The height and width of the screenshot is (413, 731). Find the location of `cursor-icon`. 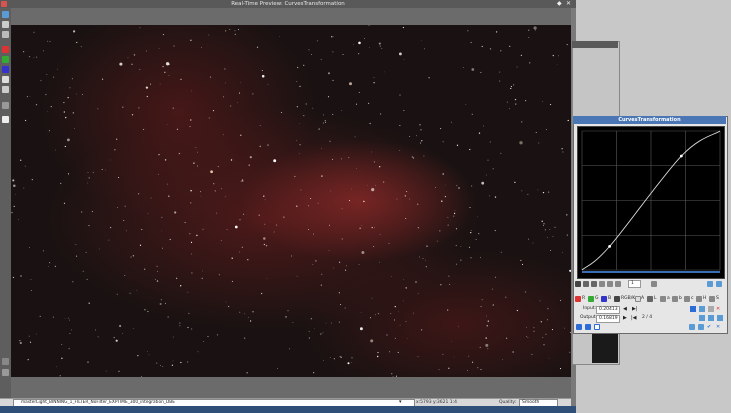

cursor-icon is located at coordinates (5, 372).